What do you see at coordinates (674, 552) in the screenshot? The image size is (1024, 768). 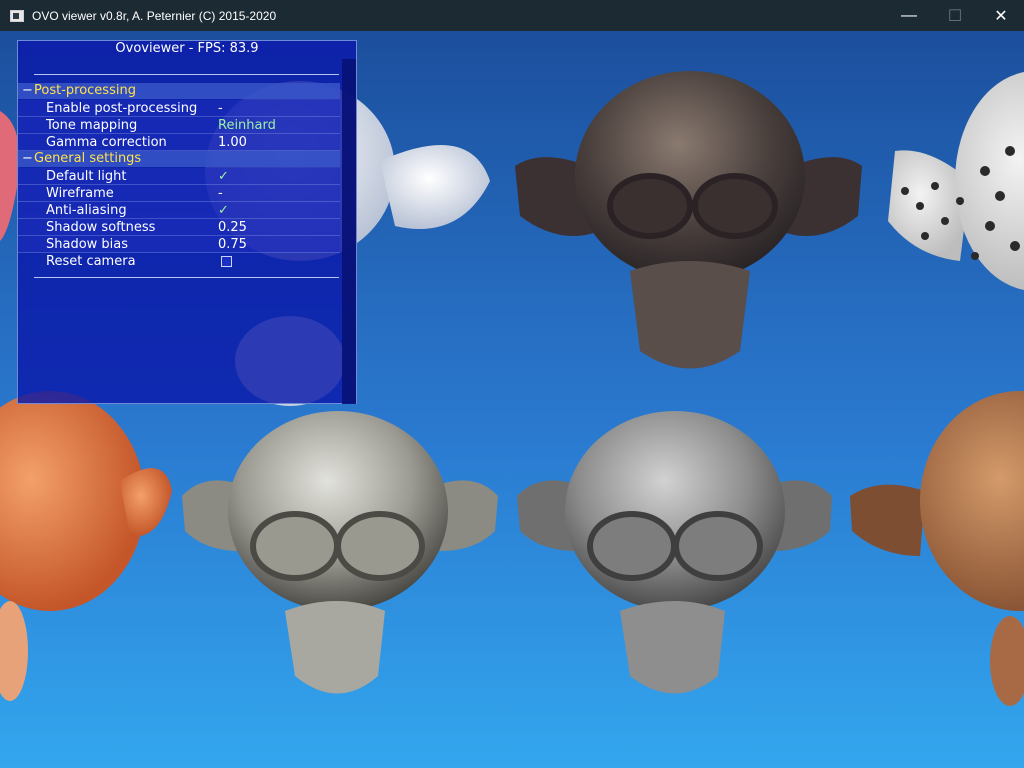 I see `monkey-head-grey-marble` at bounding box center [674, 552].